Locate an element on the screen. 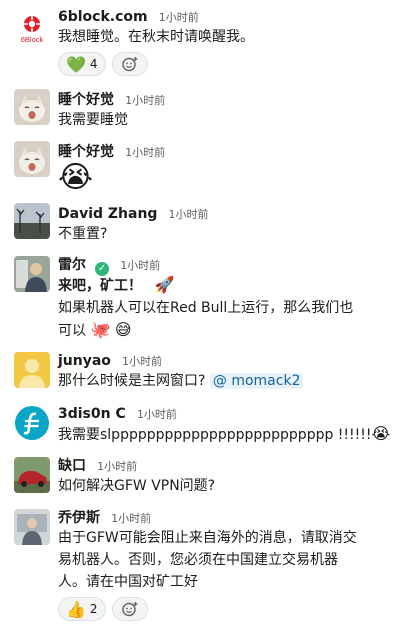  message-title: 来吧，矿工！ is located at coordinates (100, 286).